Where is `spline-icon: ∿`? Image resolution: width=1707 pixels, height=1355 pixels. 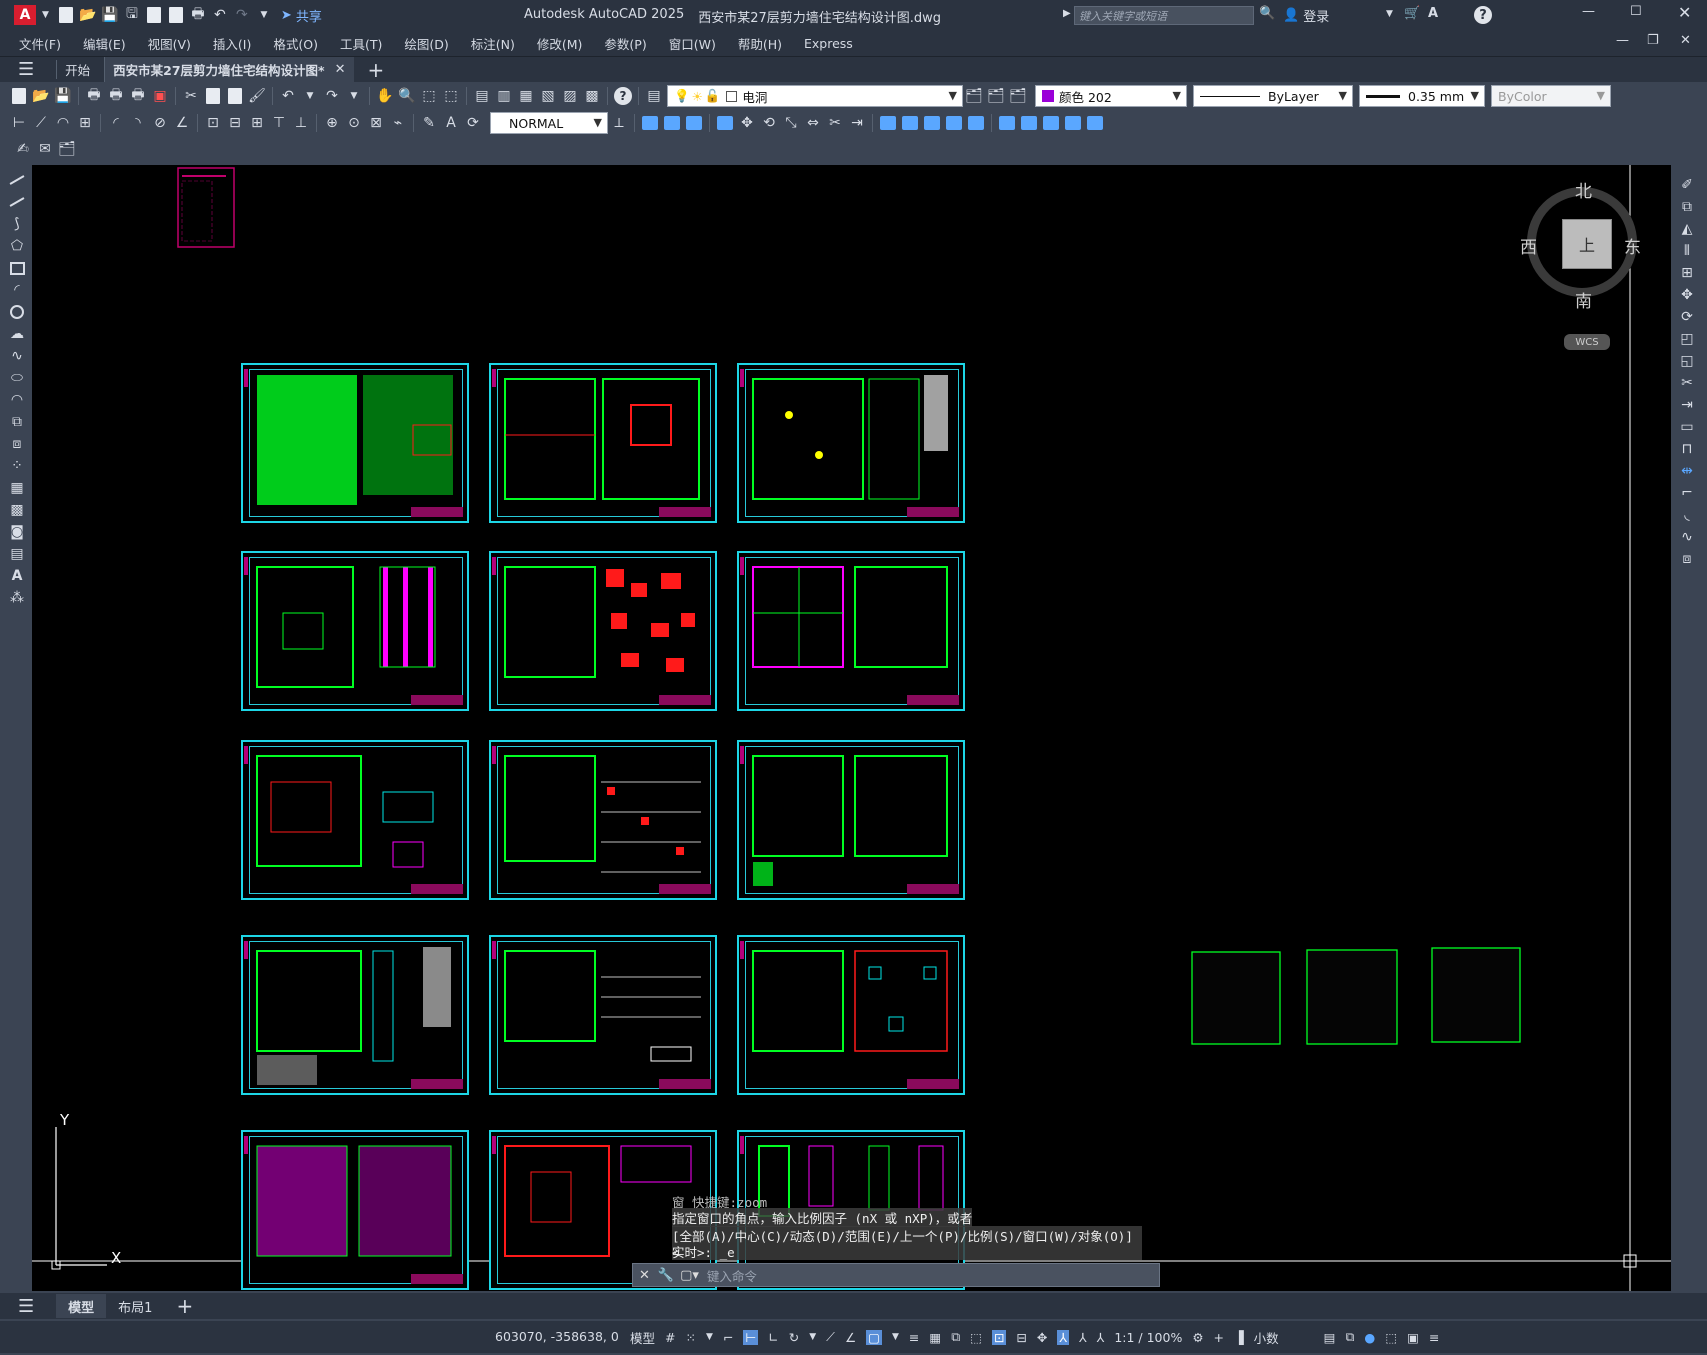
spline-icon: ∿ is located at coordinates (17, 356).